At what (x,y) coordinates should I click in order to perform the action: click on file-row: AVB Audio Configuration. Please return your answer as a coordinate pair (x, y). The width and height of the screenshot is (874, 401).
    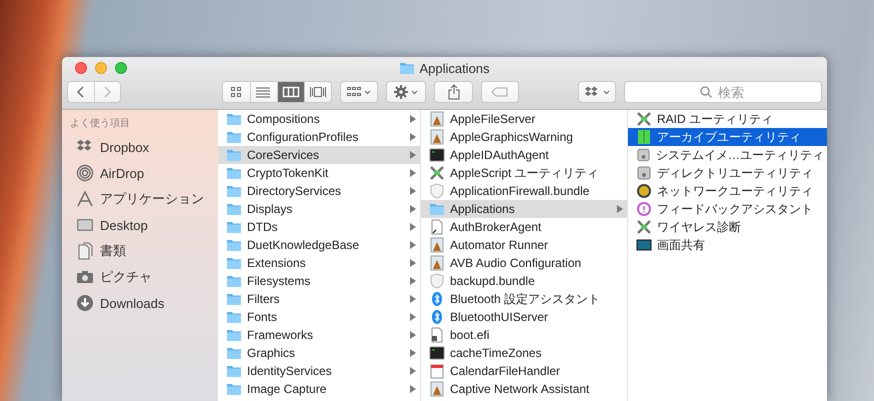
    Looking at the image, I should click on (524, 263).